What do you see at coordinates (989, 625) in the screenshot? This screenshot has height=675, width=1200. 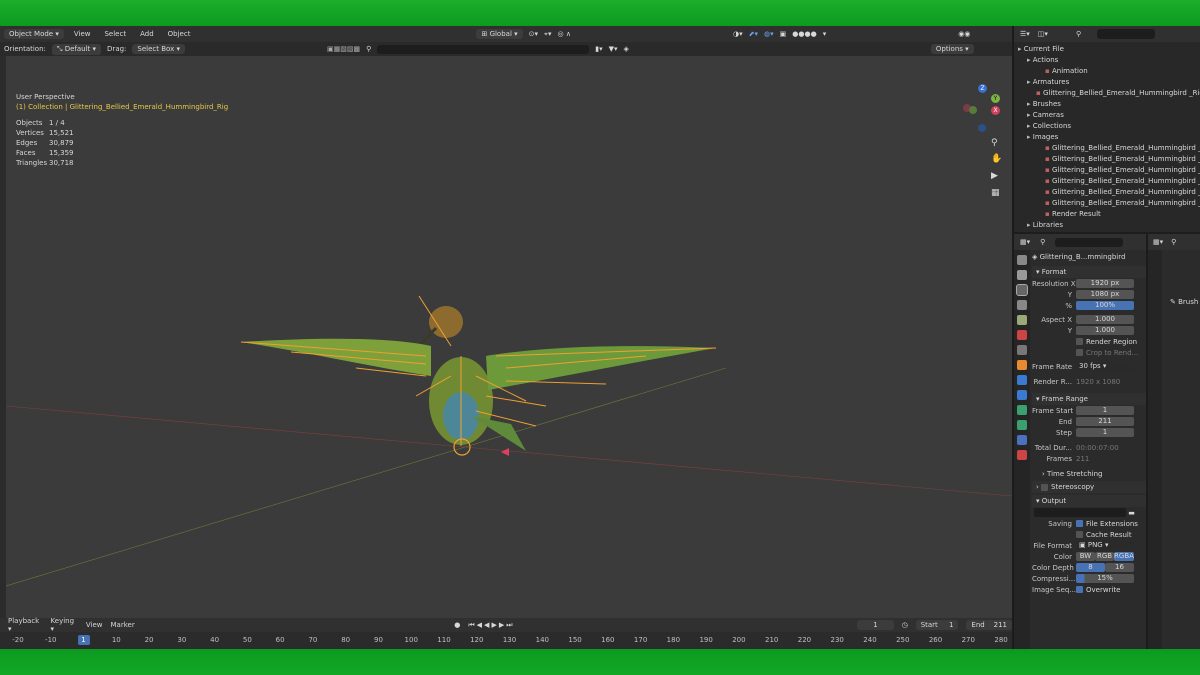 I see `end-frame-field: End 211` at bounding box center [989, 625].